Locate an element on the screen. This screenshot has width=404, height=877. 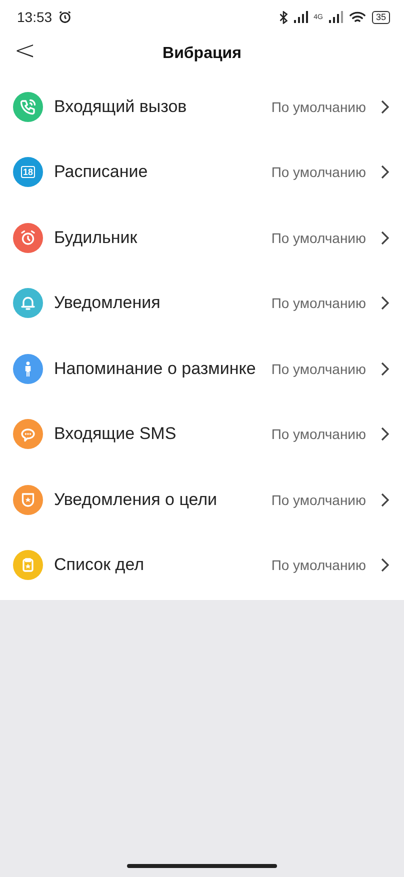
page-title: Вибрация is located at coordinates (202, 54).